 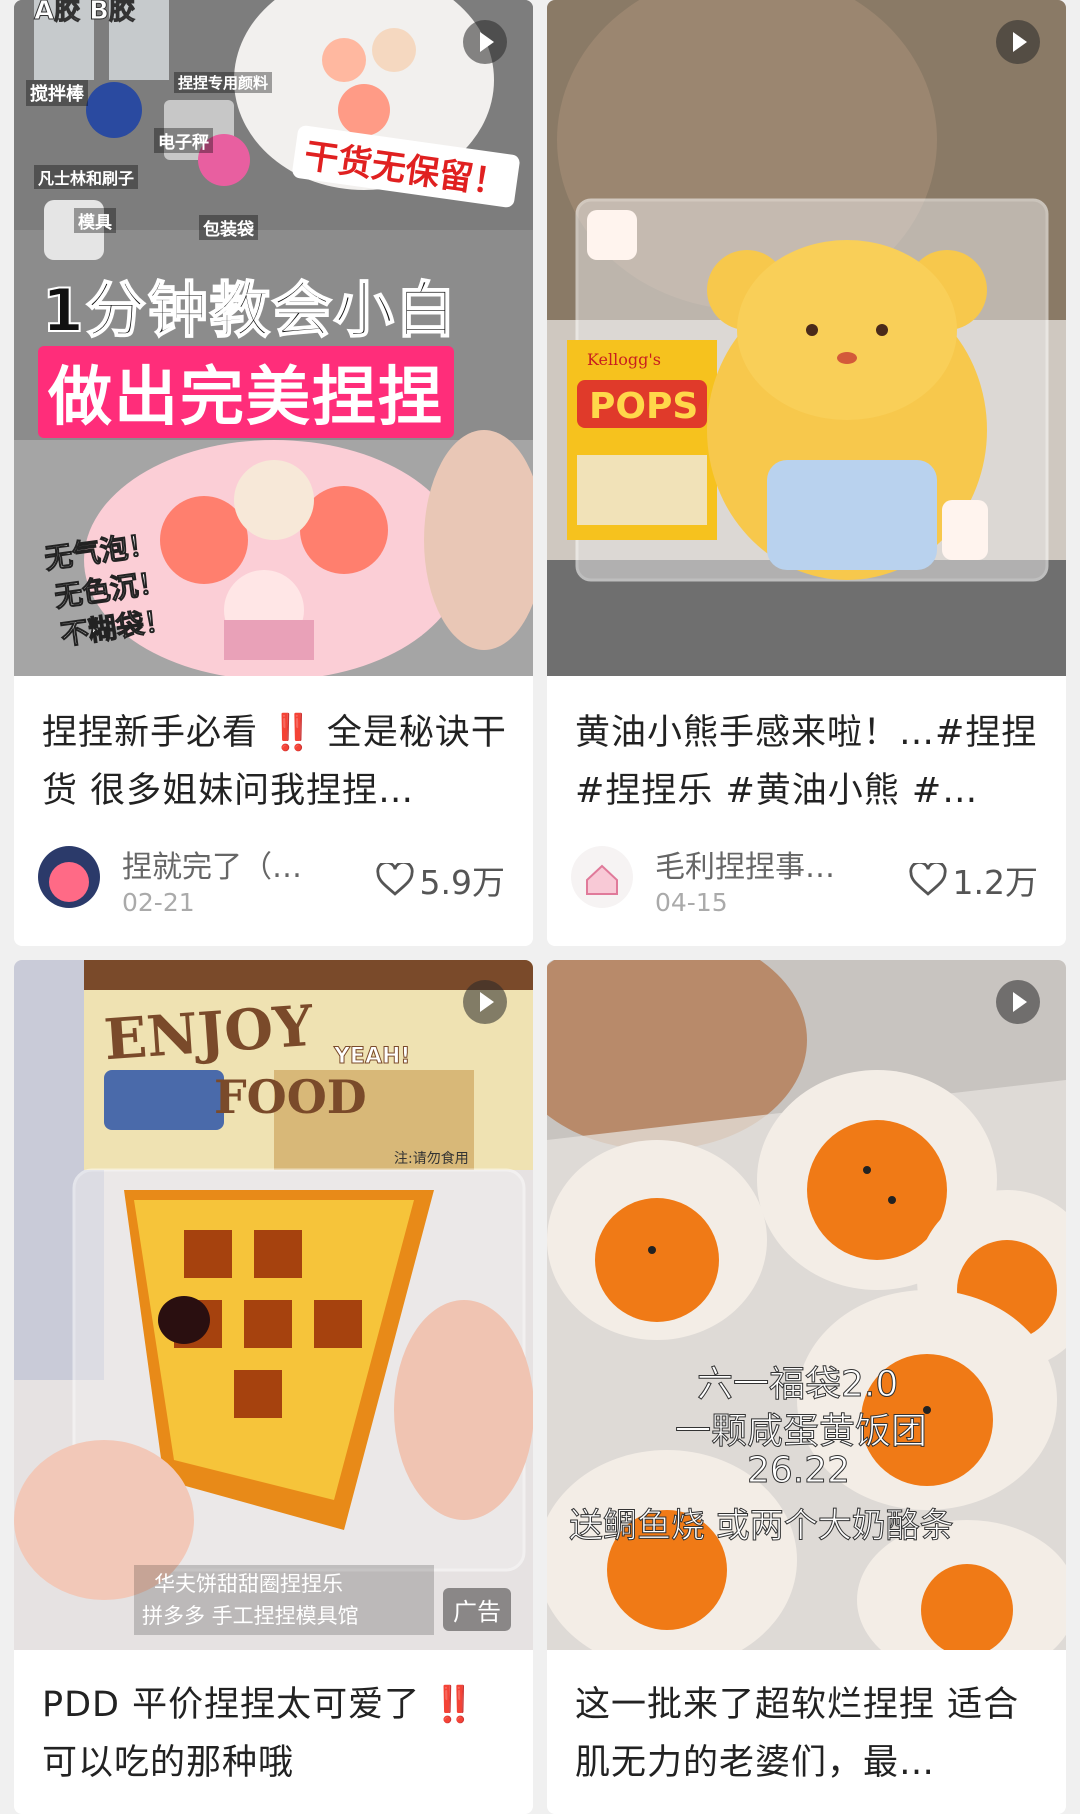 I want to click on overlay-line-2: 一颗咸蛋黄饭团, so click(x=801, y=1432).